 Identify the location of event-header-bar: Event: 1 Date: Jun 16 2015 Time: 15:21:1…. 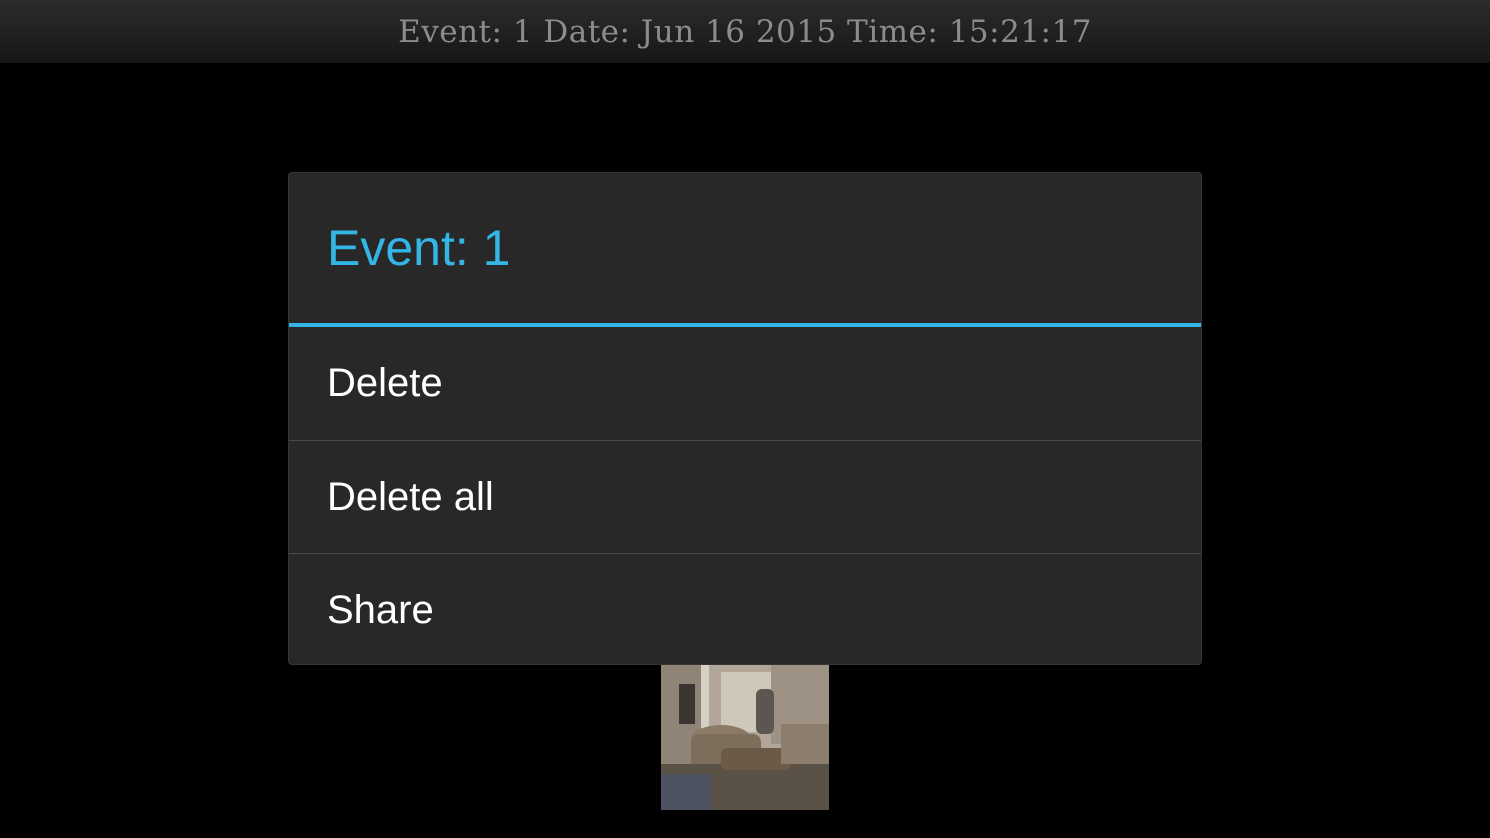
(745, 31).